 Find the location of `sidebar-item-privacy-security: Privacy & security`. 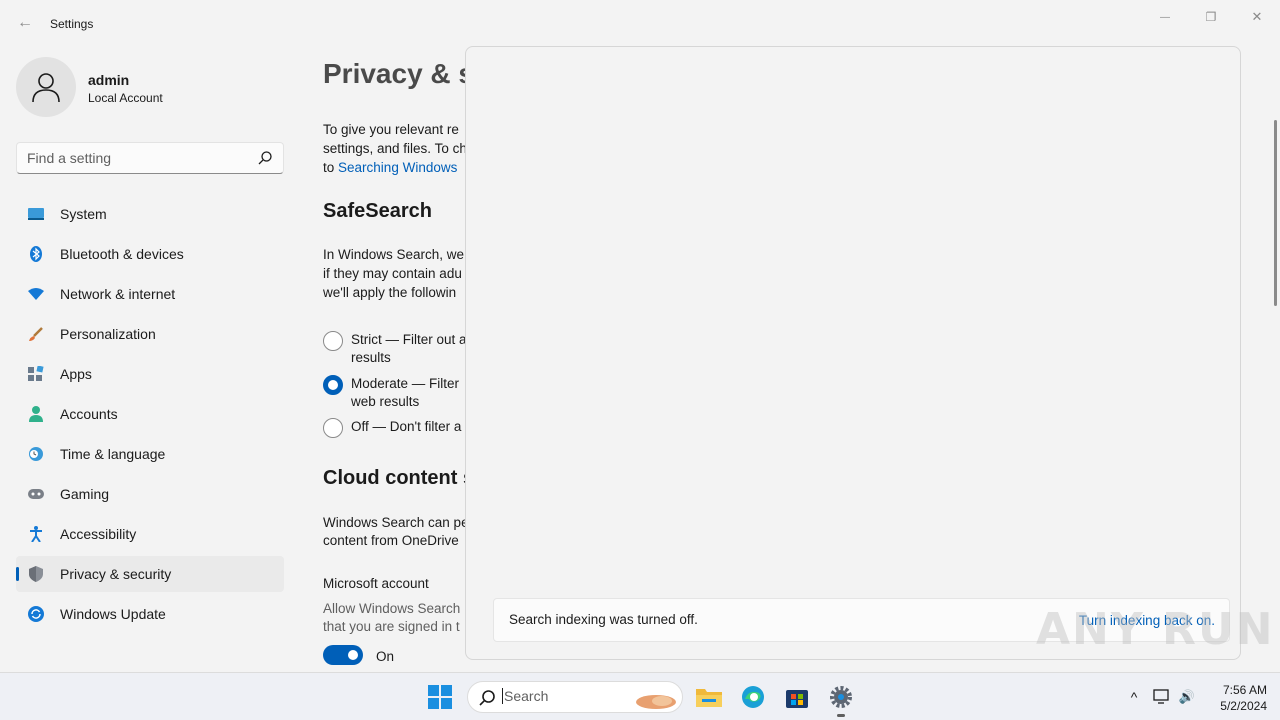

sidebar-item-privacy-security: Privacy & security is located at coordinates (150, 574).